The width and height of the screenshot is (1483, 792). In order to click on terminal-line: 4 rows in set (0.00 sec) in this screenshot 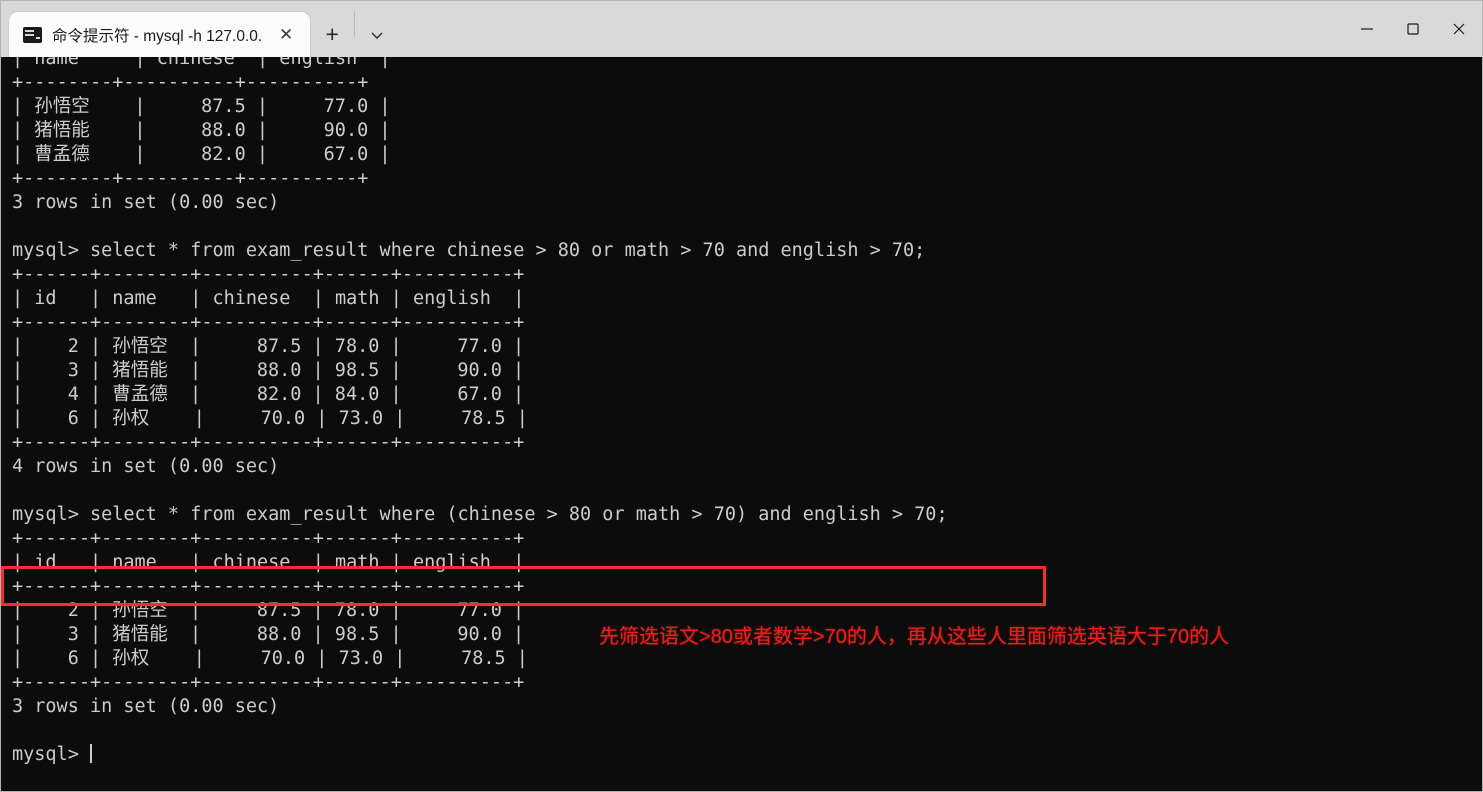, I will do `click(146, 466)`.